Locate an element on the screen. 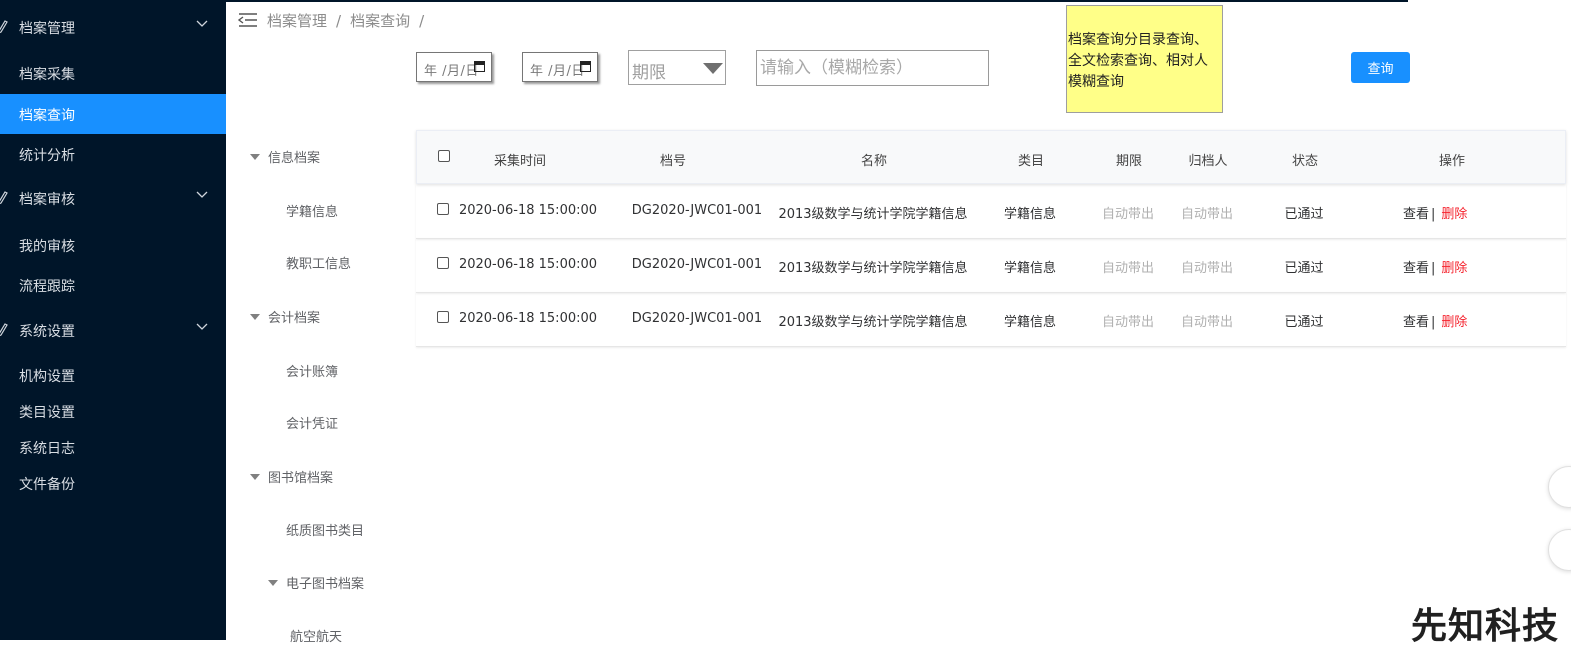  start-date-input: 年 /月/日 is located at coordinates (454, 67).